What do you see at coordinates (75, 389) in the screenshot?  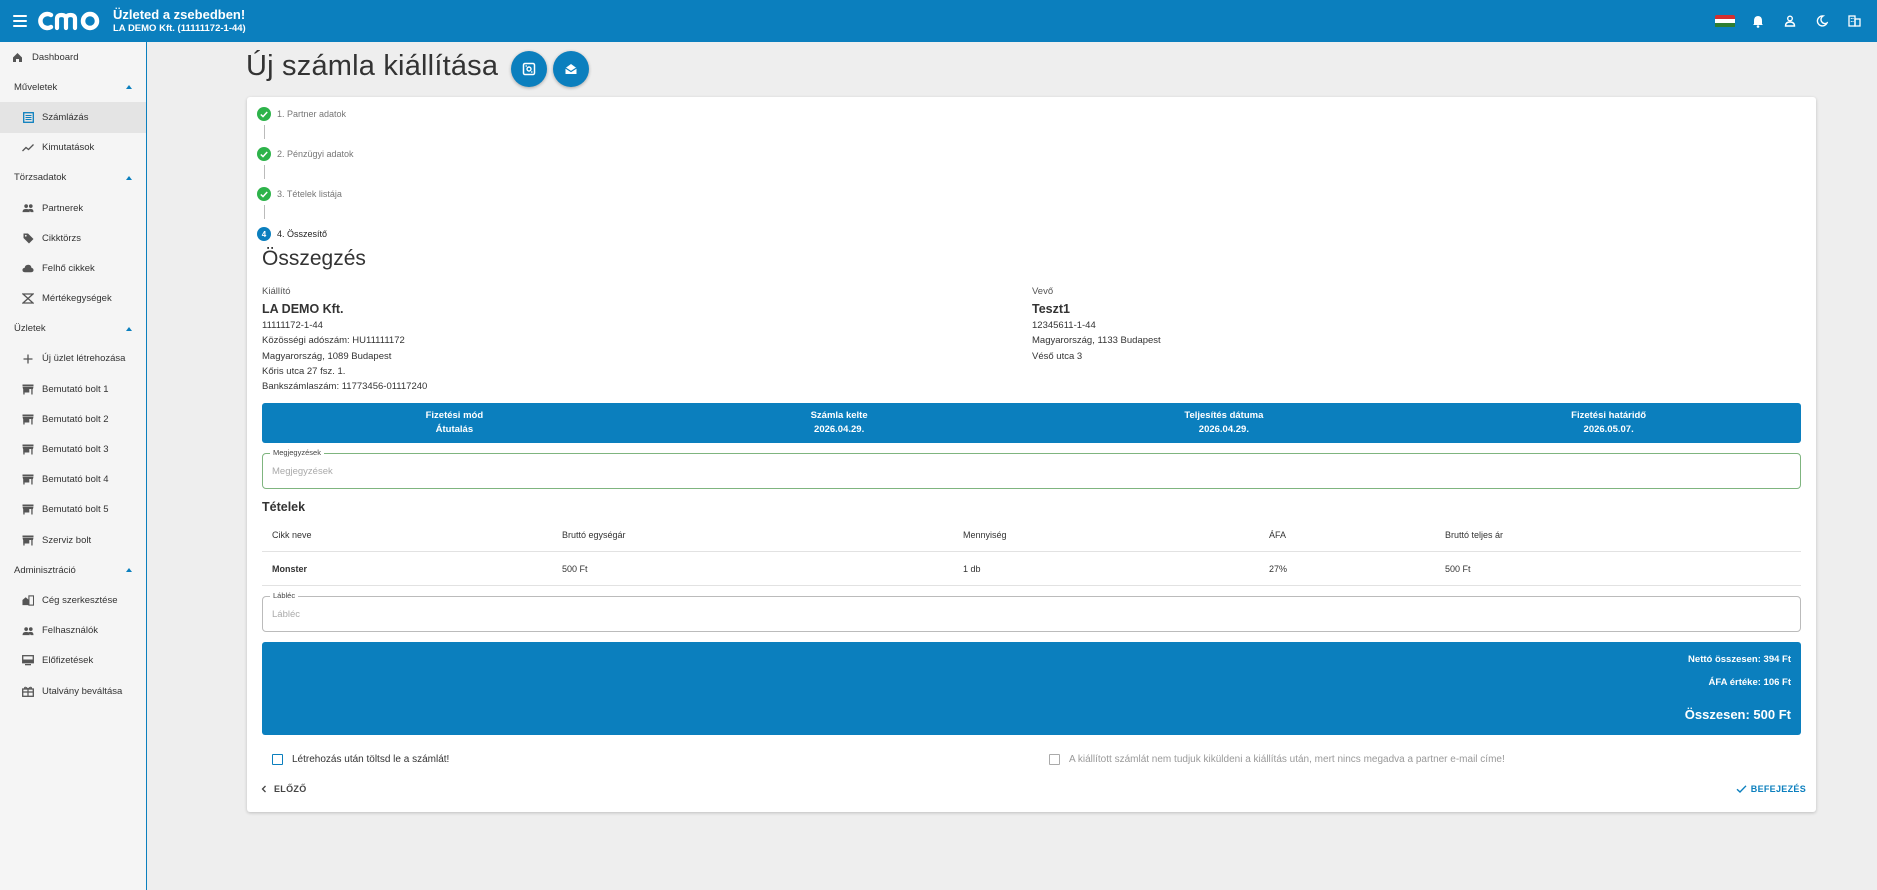 I see `sidebar-item-label: Bemutató bolt 1` at bounding box center [75, 389].